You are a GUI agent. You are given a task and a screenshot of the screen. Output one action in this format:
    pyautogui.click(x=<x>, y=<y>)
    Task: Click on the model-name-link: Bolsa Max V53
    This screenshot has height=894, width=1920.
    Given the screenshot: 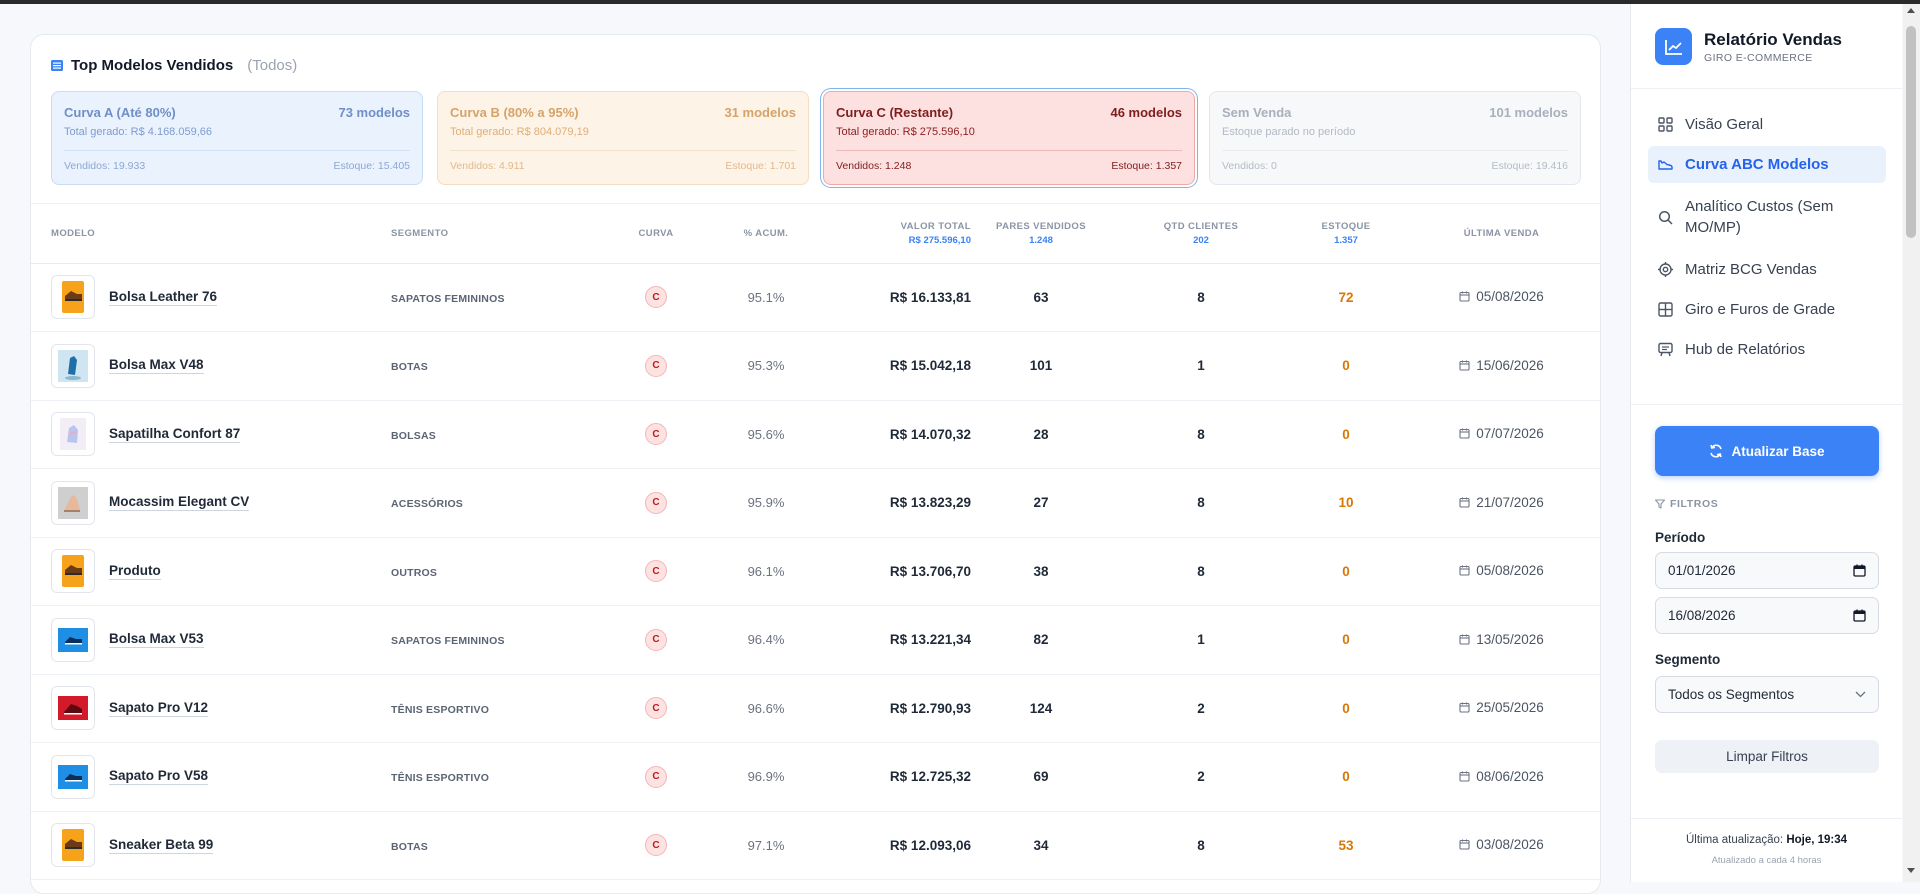 What is the action you would take?
    pyautogui.click(x=156, y=640)
    